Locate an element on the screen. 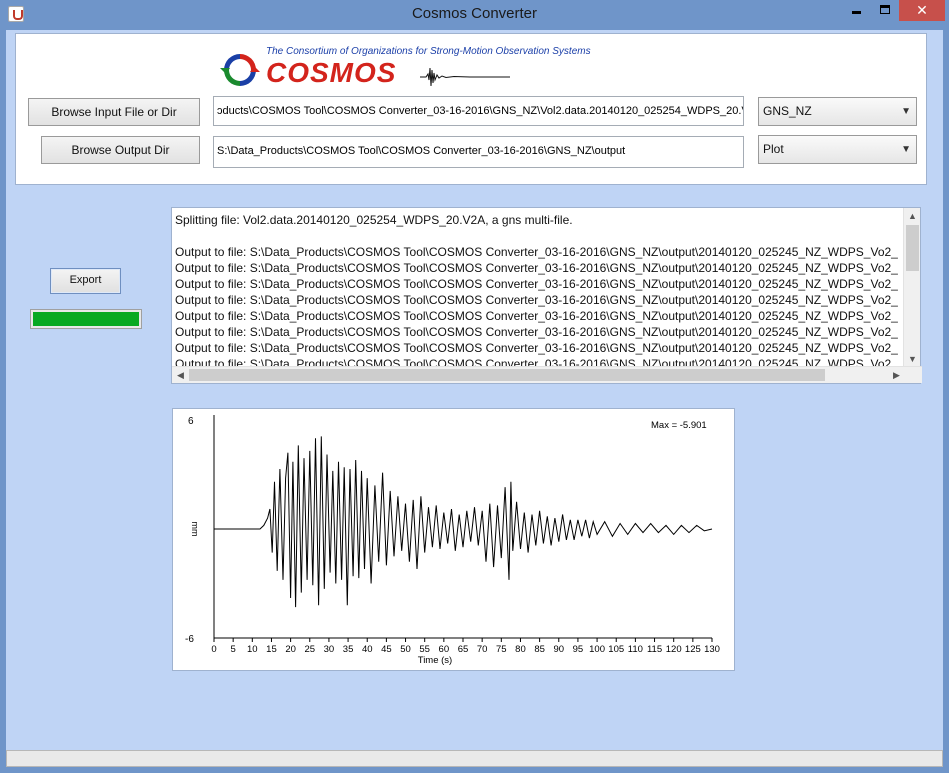 This screenshot has height=773, width=949. x-tick-label: 65 is located at coordinates (463, 649).